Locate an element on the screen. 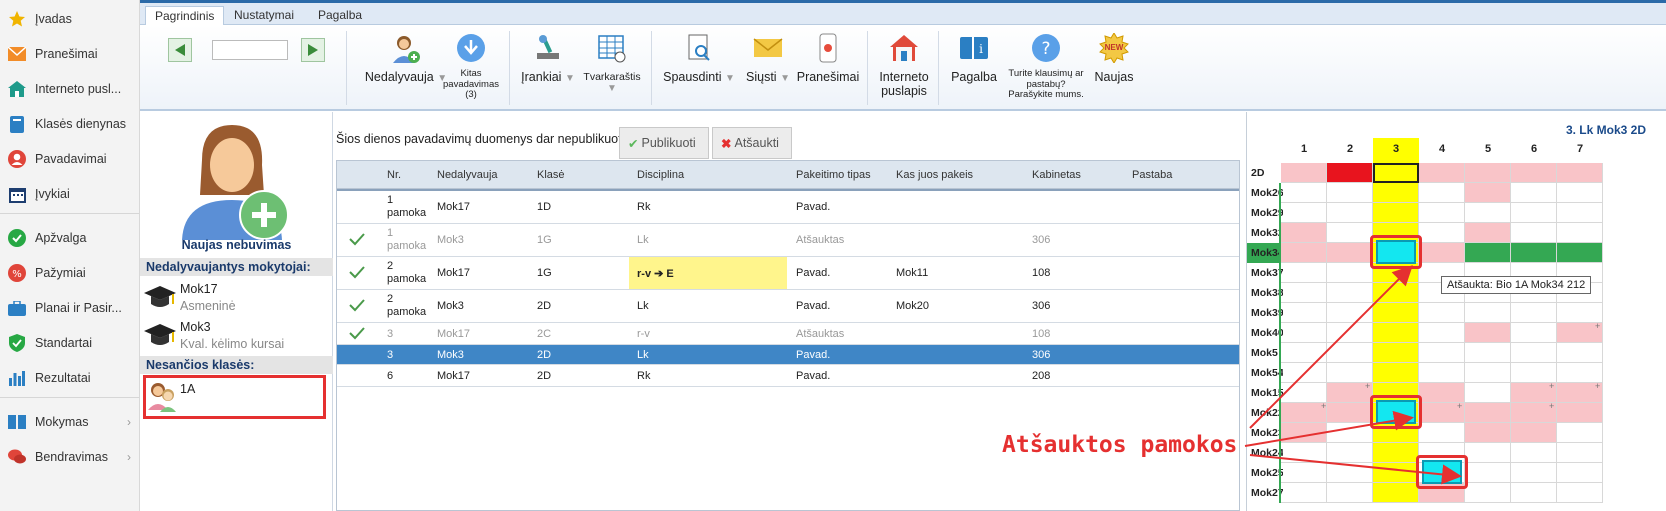 The image size is (1666, 511). nedalyvauja-button: Nedalyvauja ▼ is located at coordinates (406, 59).